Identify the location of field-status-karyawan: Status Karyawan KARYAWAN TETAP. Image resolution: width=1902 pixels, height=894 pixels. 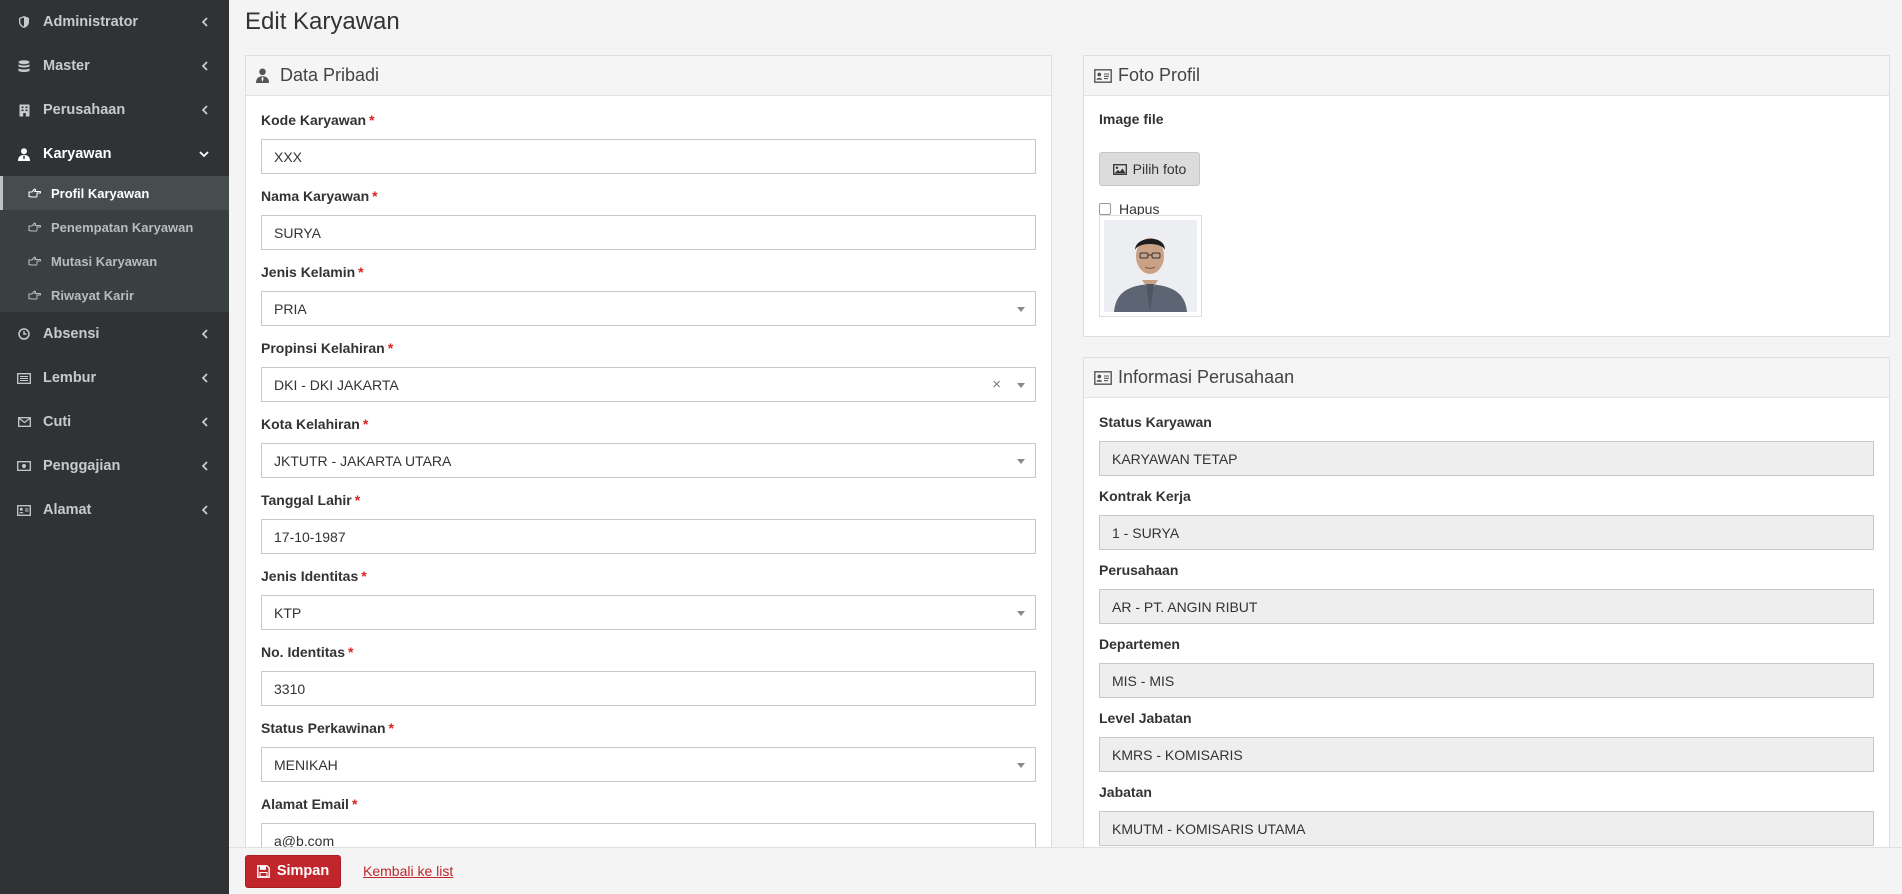
(1486, 445).